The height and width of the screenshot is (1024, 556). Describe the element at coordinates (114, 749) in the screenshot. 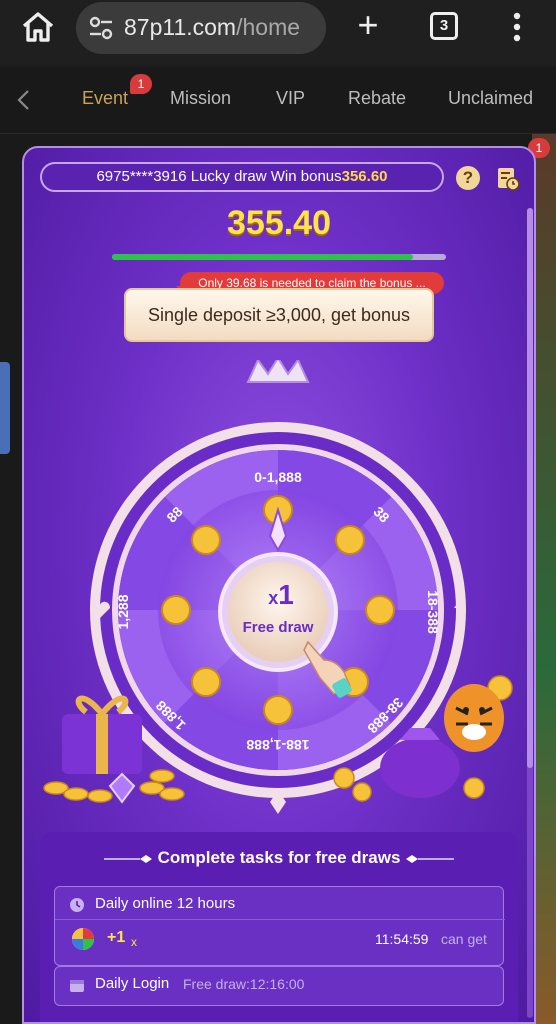

I see `gift-coins-decoration` at that location.